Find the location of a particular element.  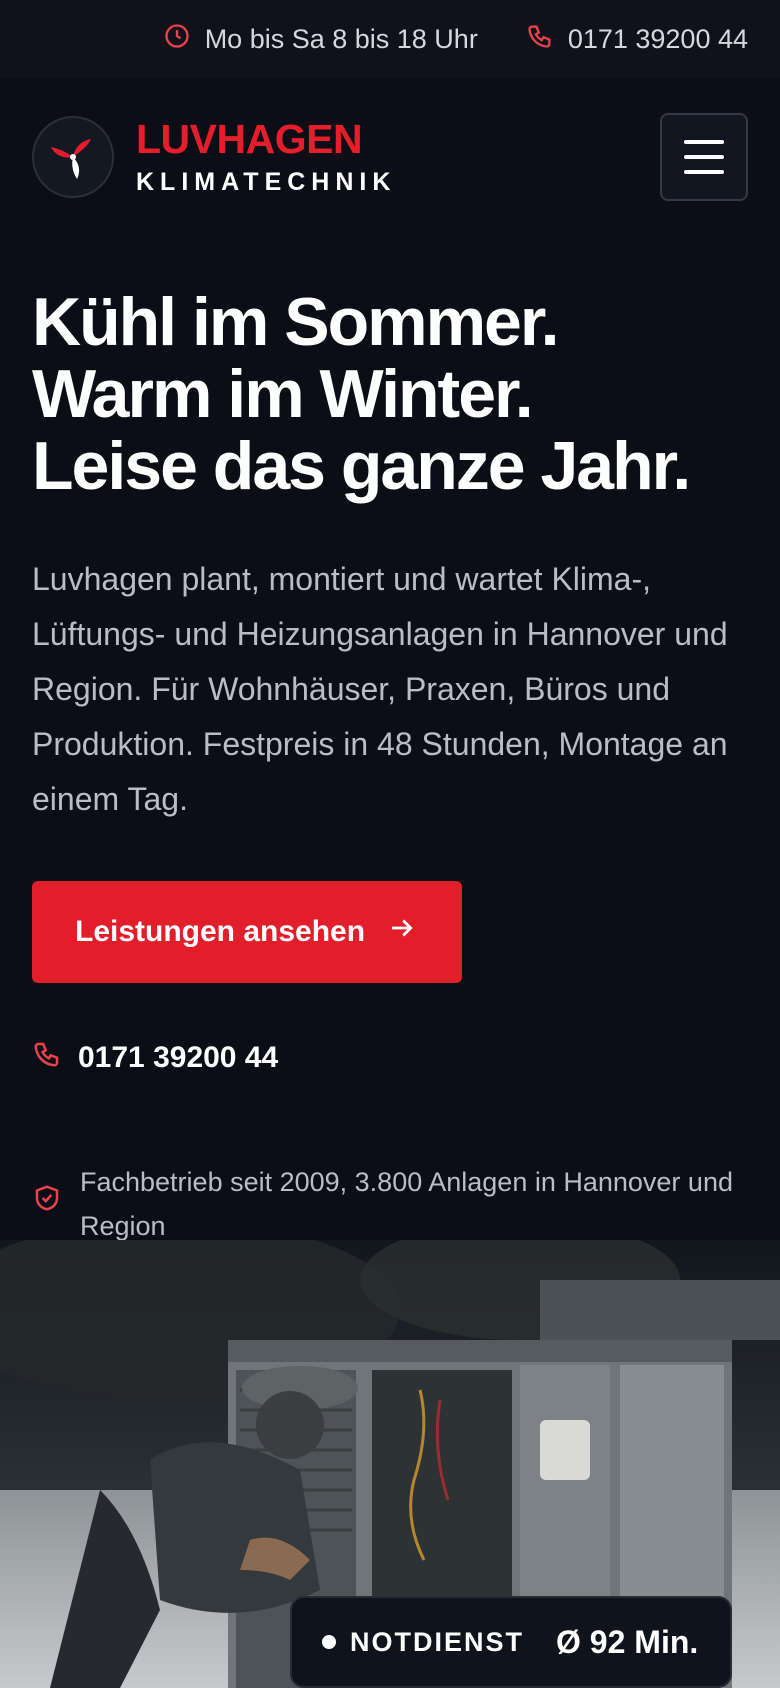

opening-hours-text: Mo bis Sa 8 bis 18 Uhr is located at coordinates (341, 38).